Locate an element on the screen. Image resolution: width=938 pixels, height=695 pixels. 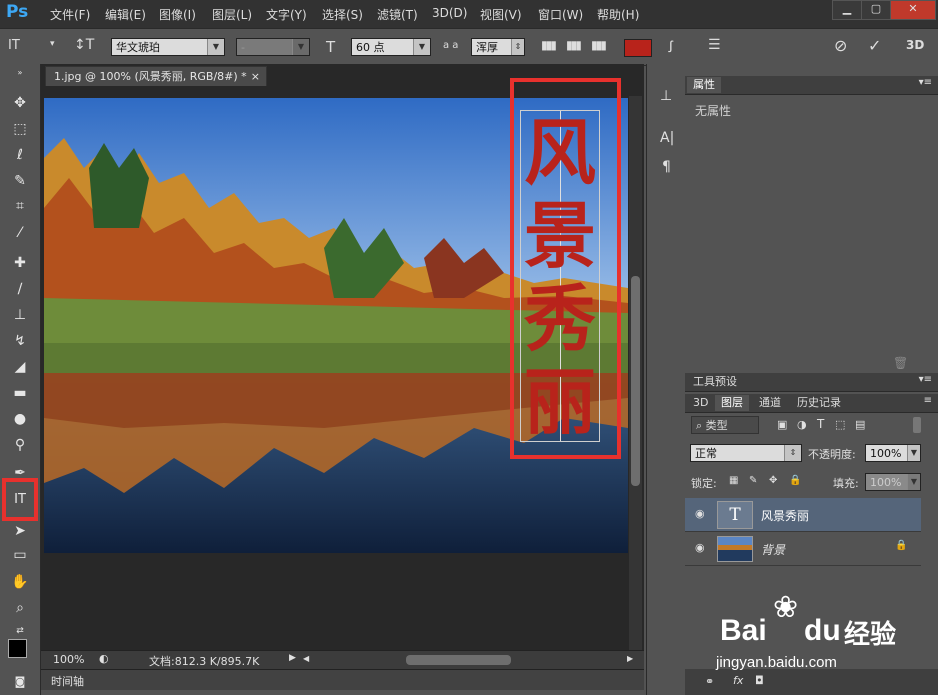
opacity-field: 100% ▼ is located at coordinates (893, 453).